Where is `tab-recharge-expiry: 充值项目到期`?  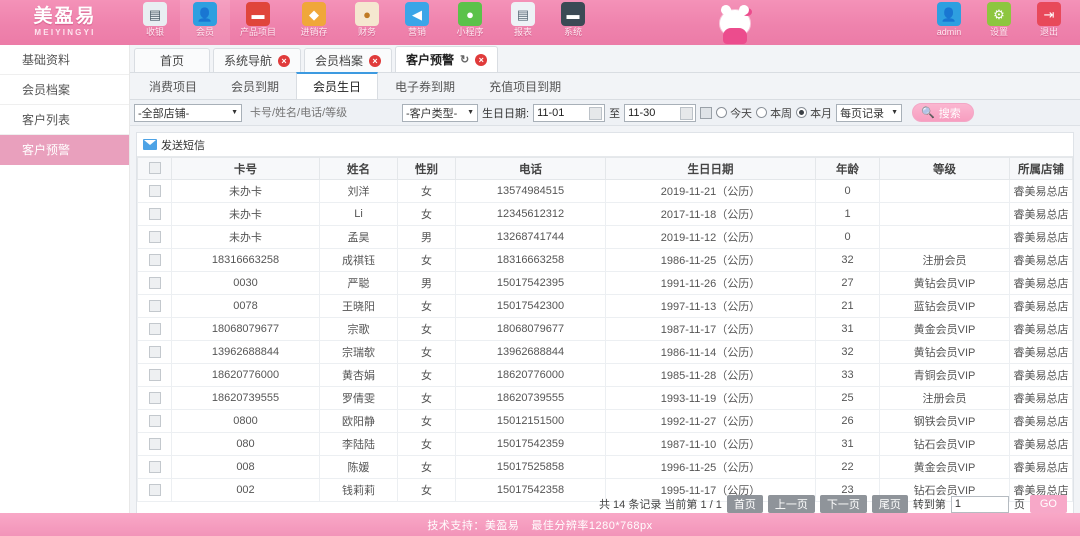 tab-recharge-expiry: 充值项目到期 is located at coordinates (525, 86).